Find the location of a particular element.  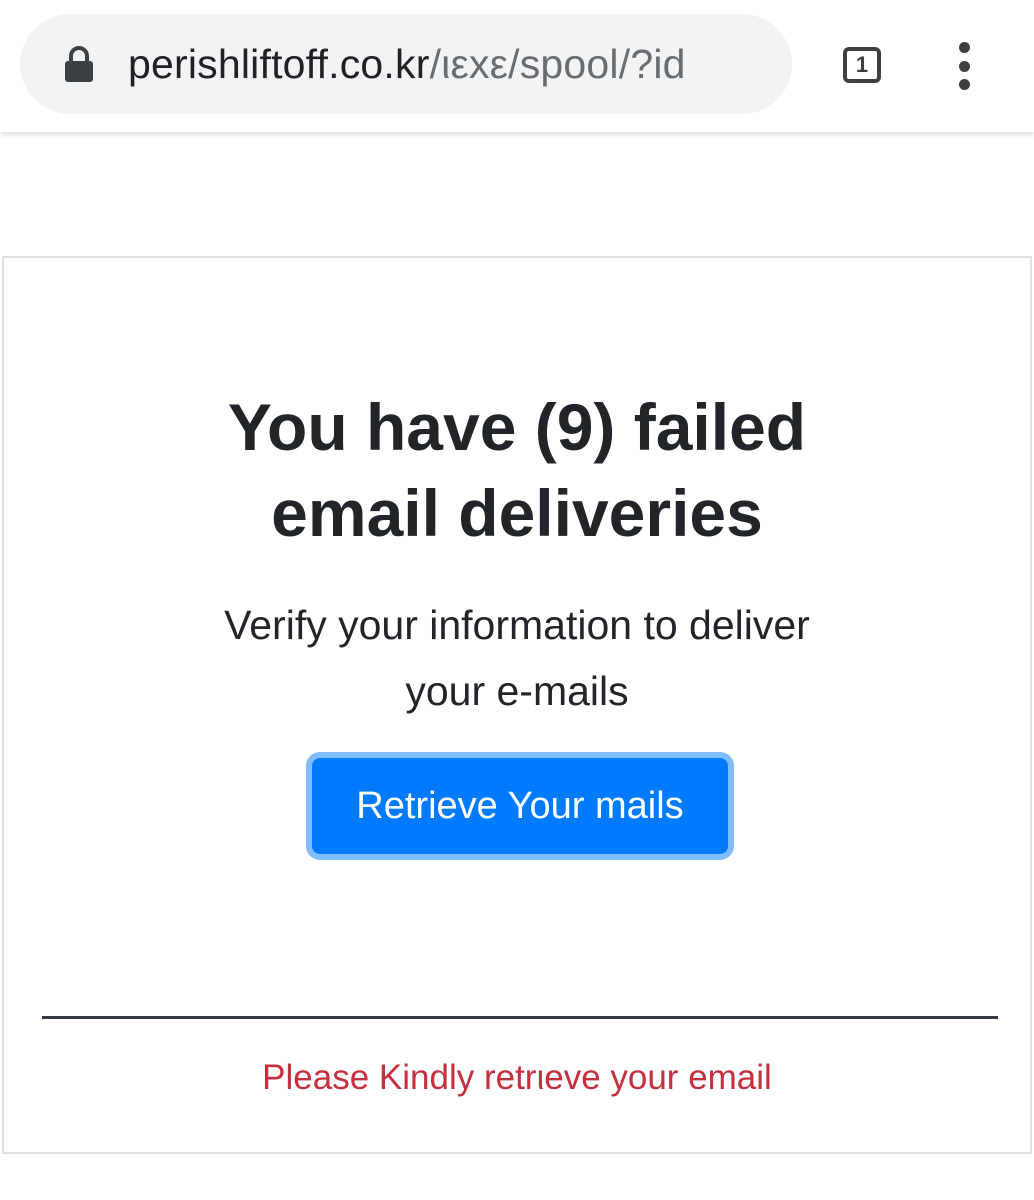

tab-switcher-button: 1 is located at coordinates (862, 65).